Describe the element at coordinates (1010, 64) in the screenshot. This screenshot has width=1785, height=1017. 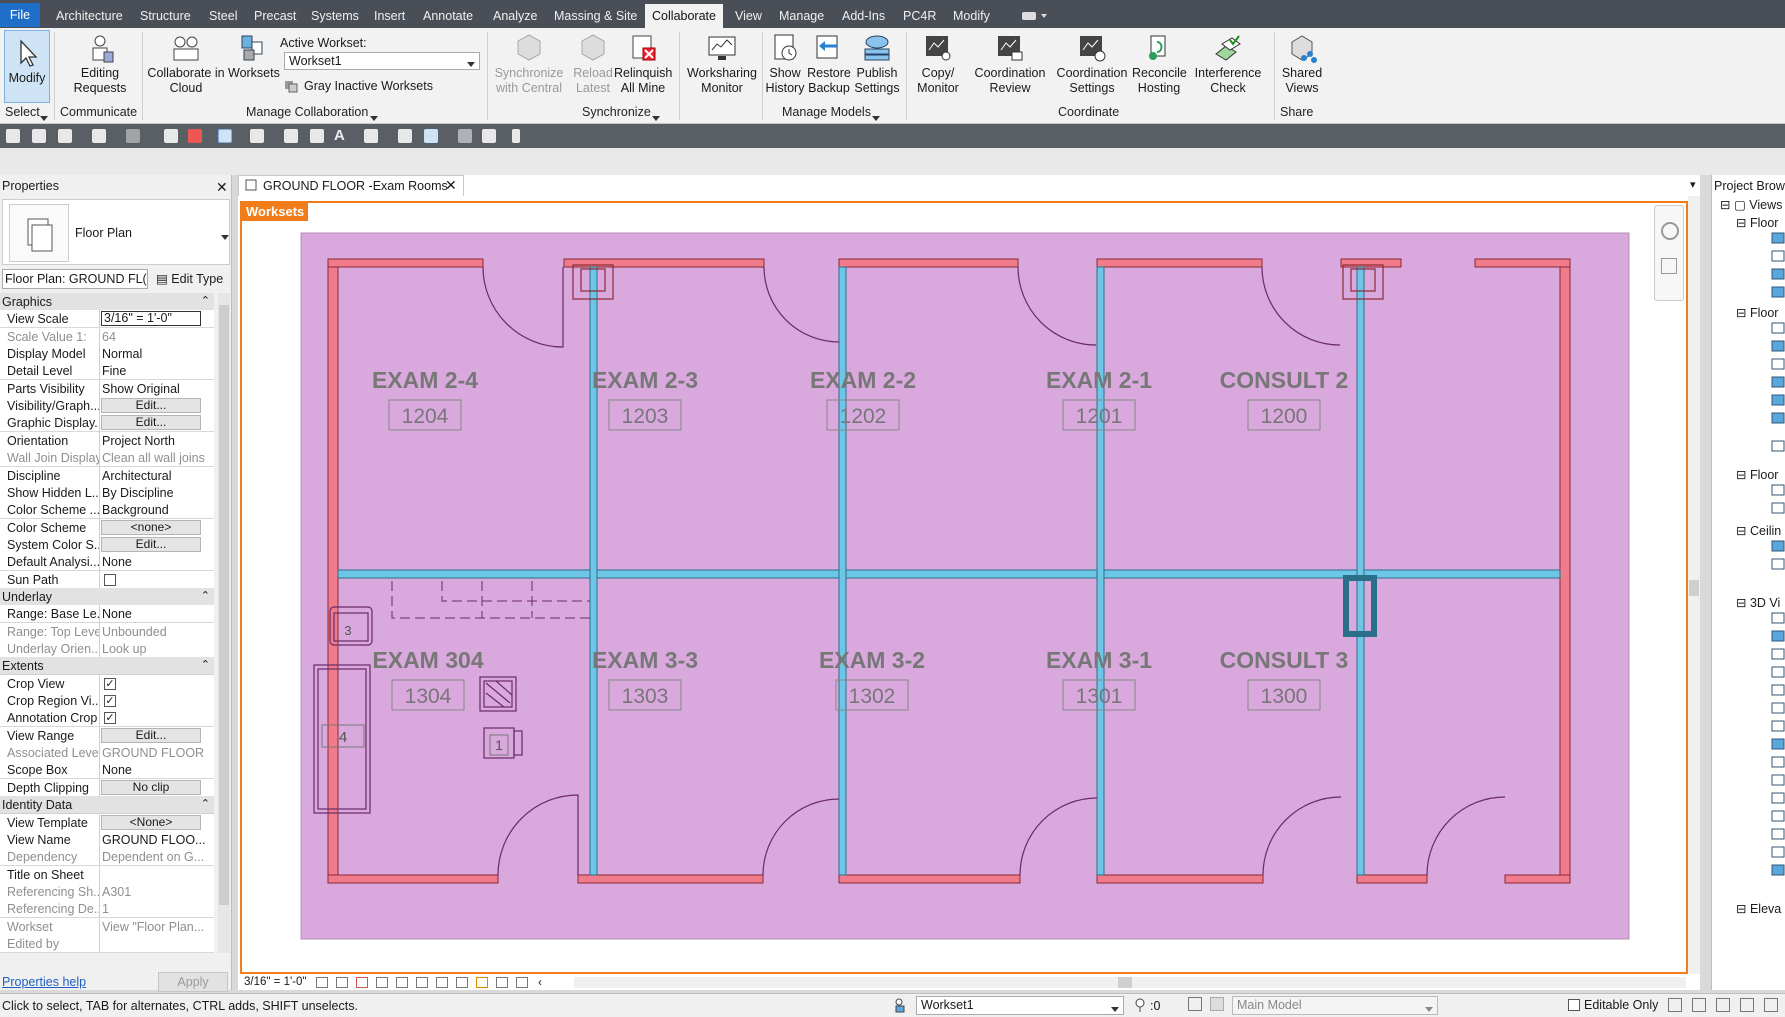
I see `coordination-review-button: Coordination Review` at that location.